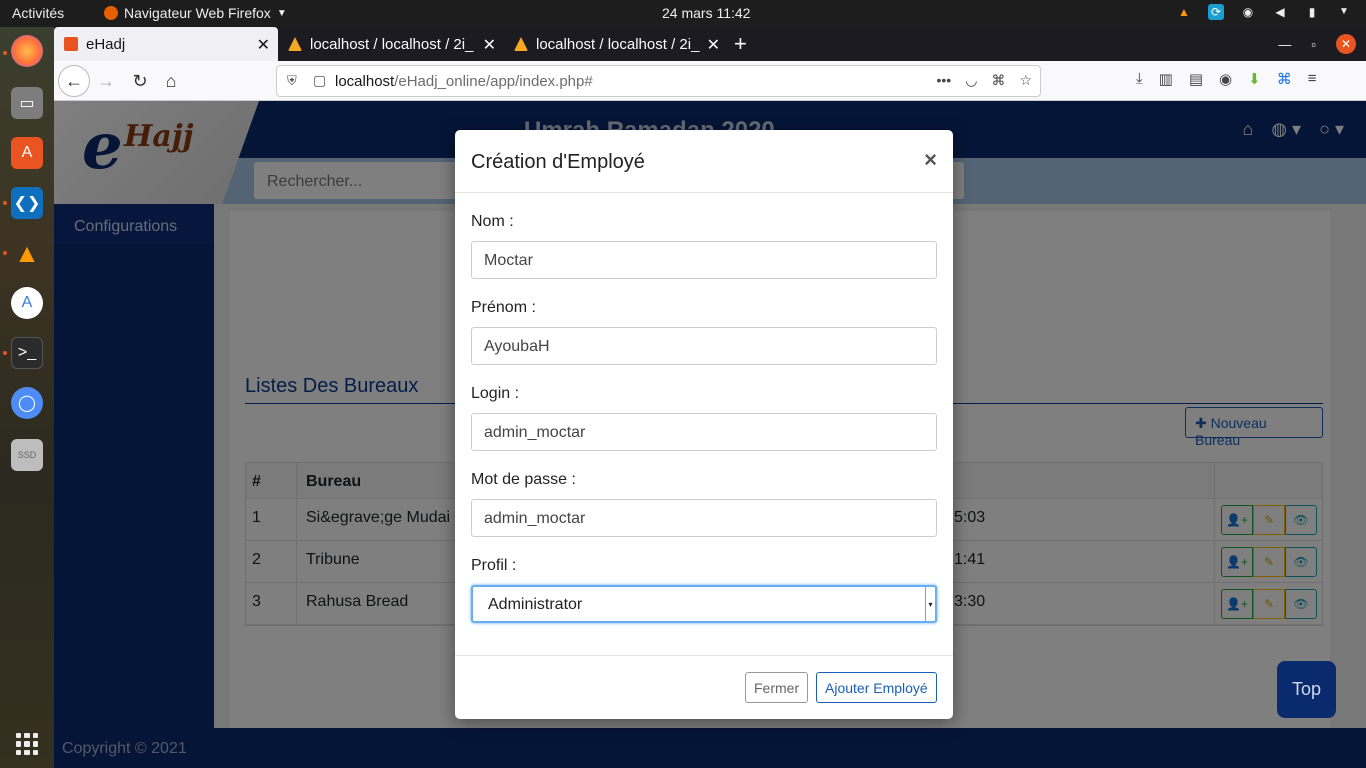 The image size is (1366, 768). What do you see at coordinates (706, 13) in the screenshot?
I see `clock: 24 mars 11:42` at bounding box center [706, 13].